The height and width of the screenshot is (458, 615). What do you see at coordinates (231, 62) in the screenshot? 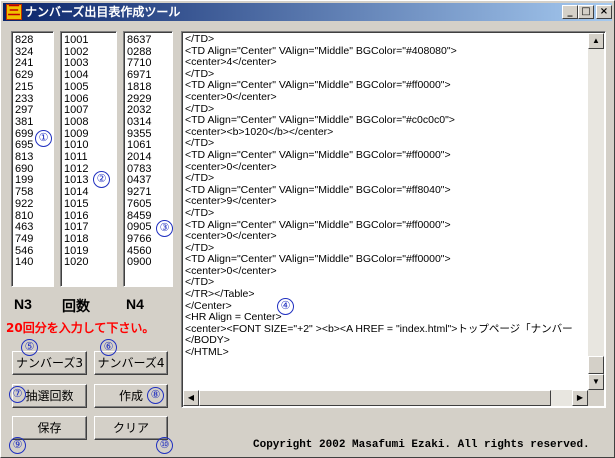
I see `code-line: <center>4</center>` at bounding box center [231, 62].